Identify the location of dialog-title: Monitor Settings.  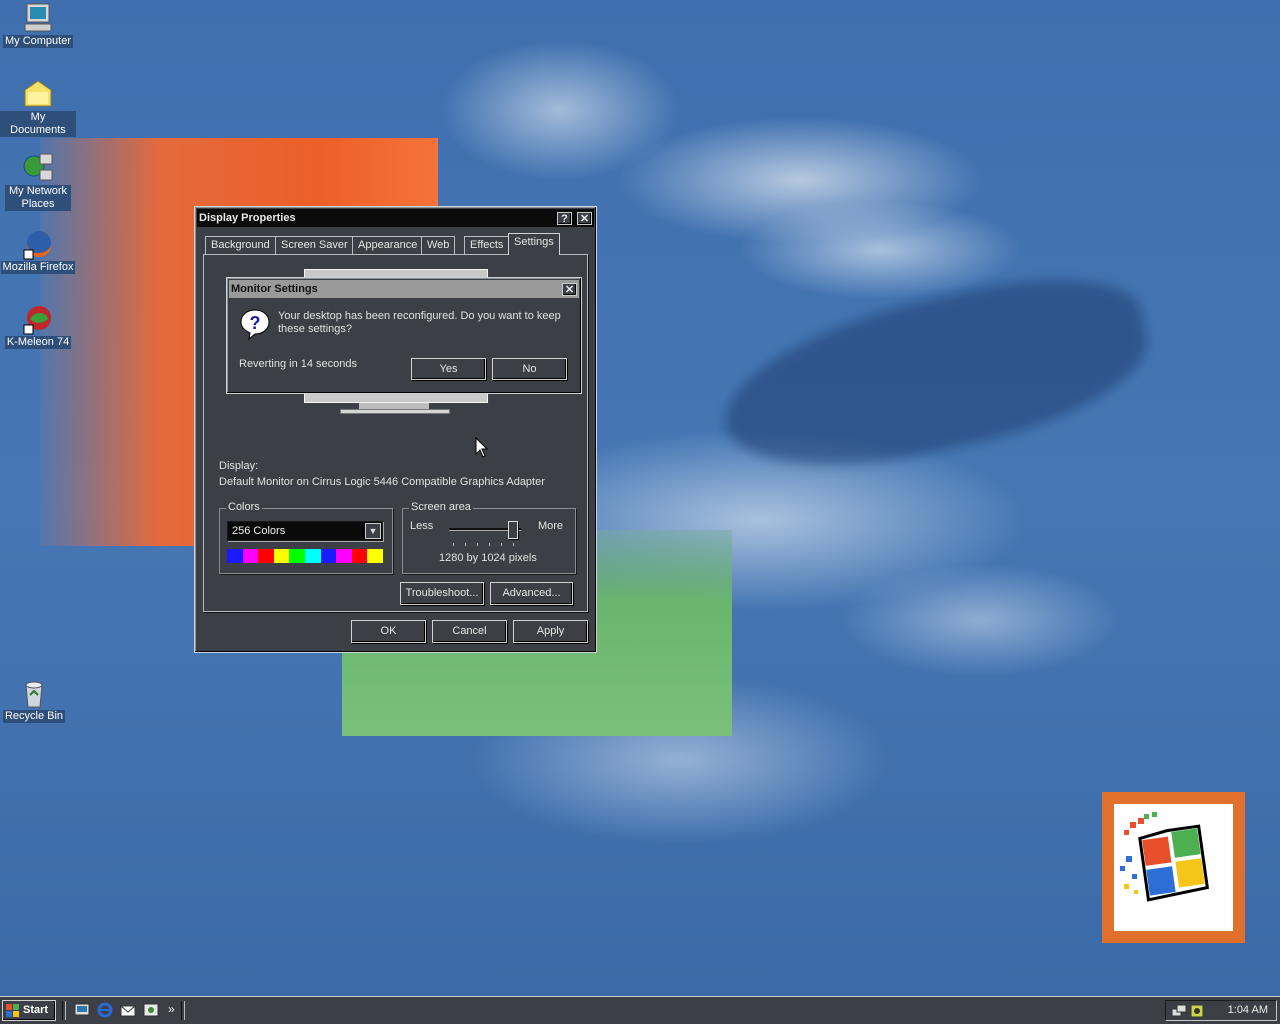
(274, 289).